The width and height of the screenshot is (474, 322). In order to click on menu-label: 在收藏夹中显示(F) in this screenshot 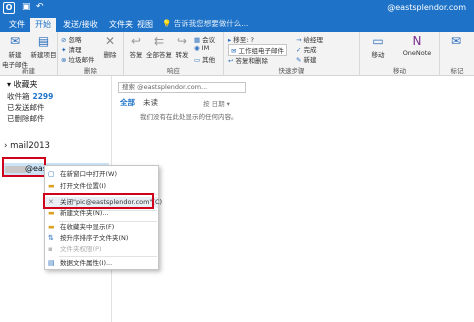, I will do `click(87, 227)`.